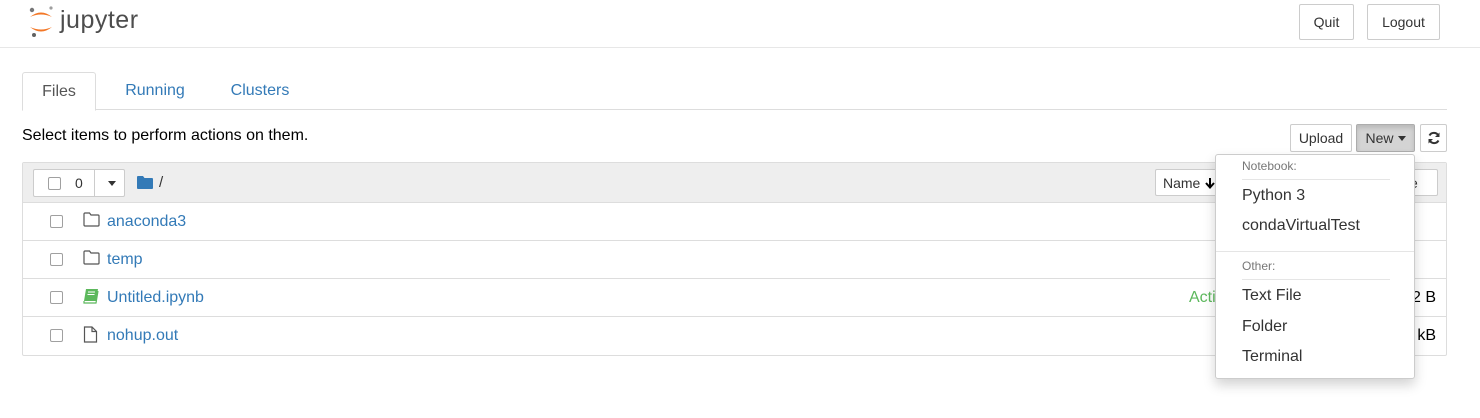 The height and width of the screenshot is (418, 1480). Describe the element at coordinates (161, 182) in the screenshot. I see `breadcrumb-root: /` at that location.